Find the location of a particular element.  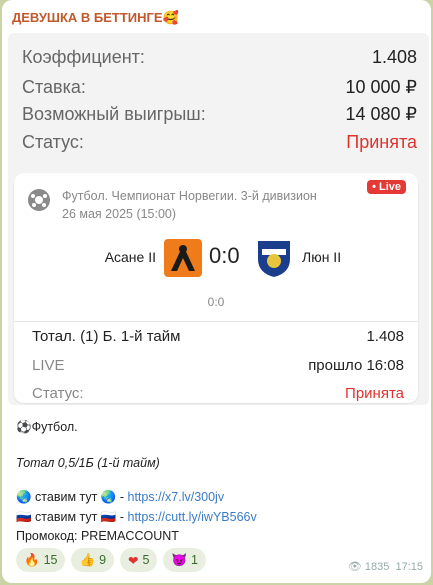

live-label: LIVE is located at coordinates (48, 365).